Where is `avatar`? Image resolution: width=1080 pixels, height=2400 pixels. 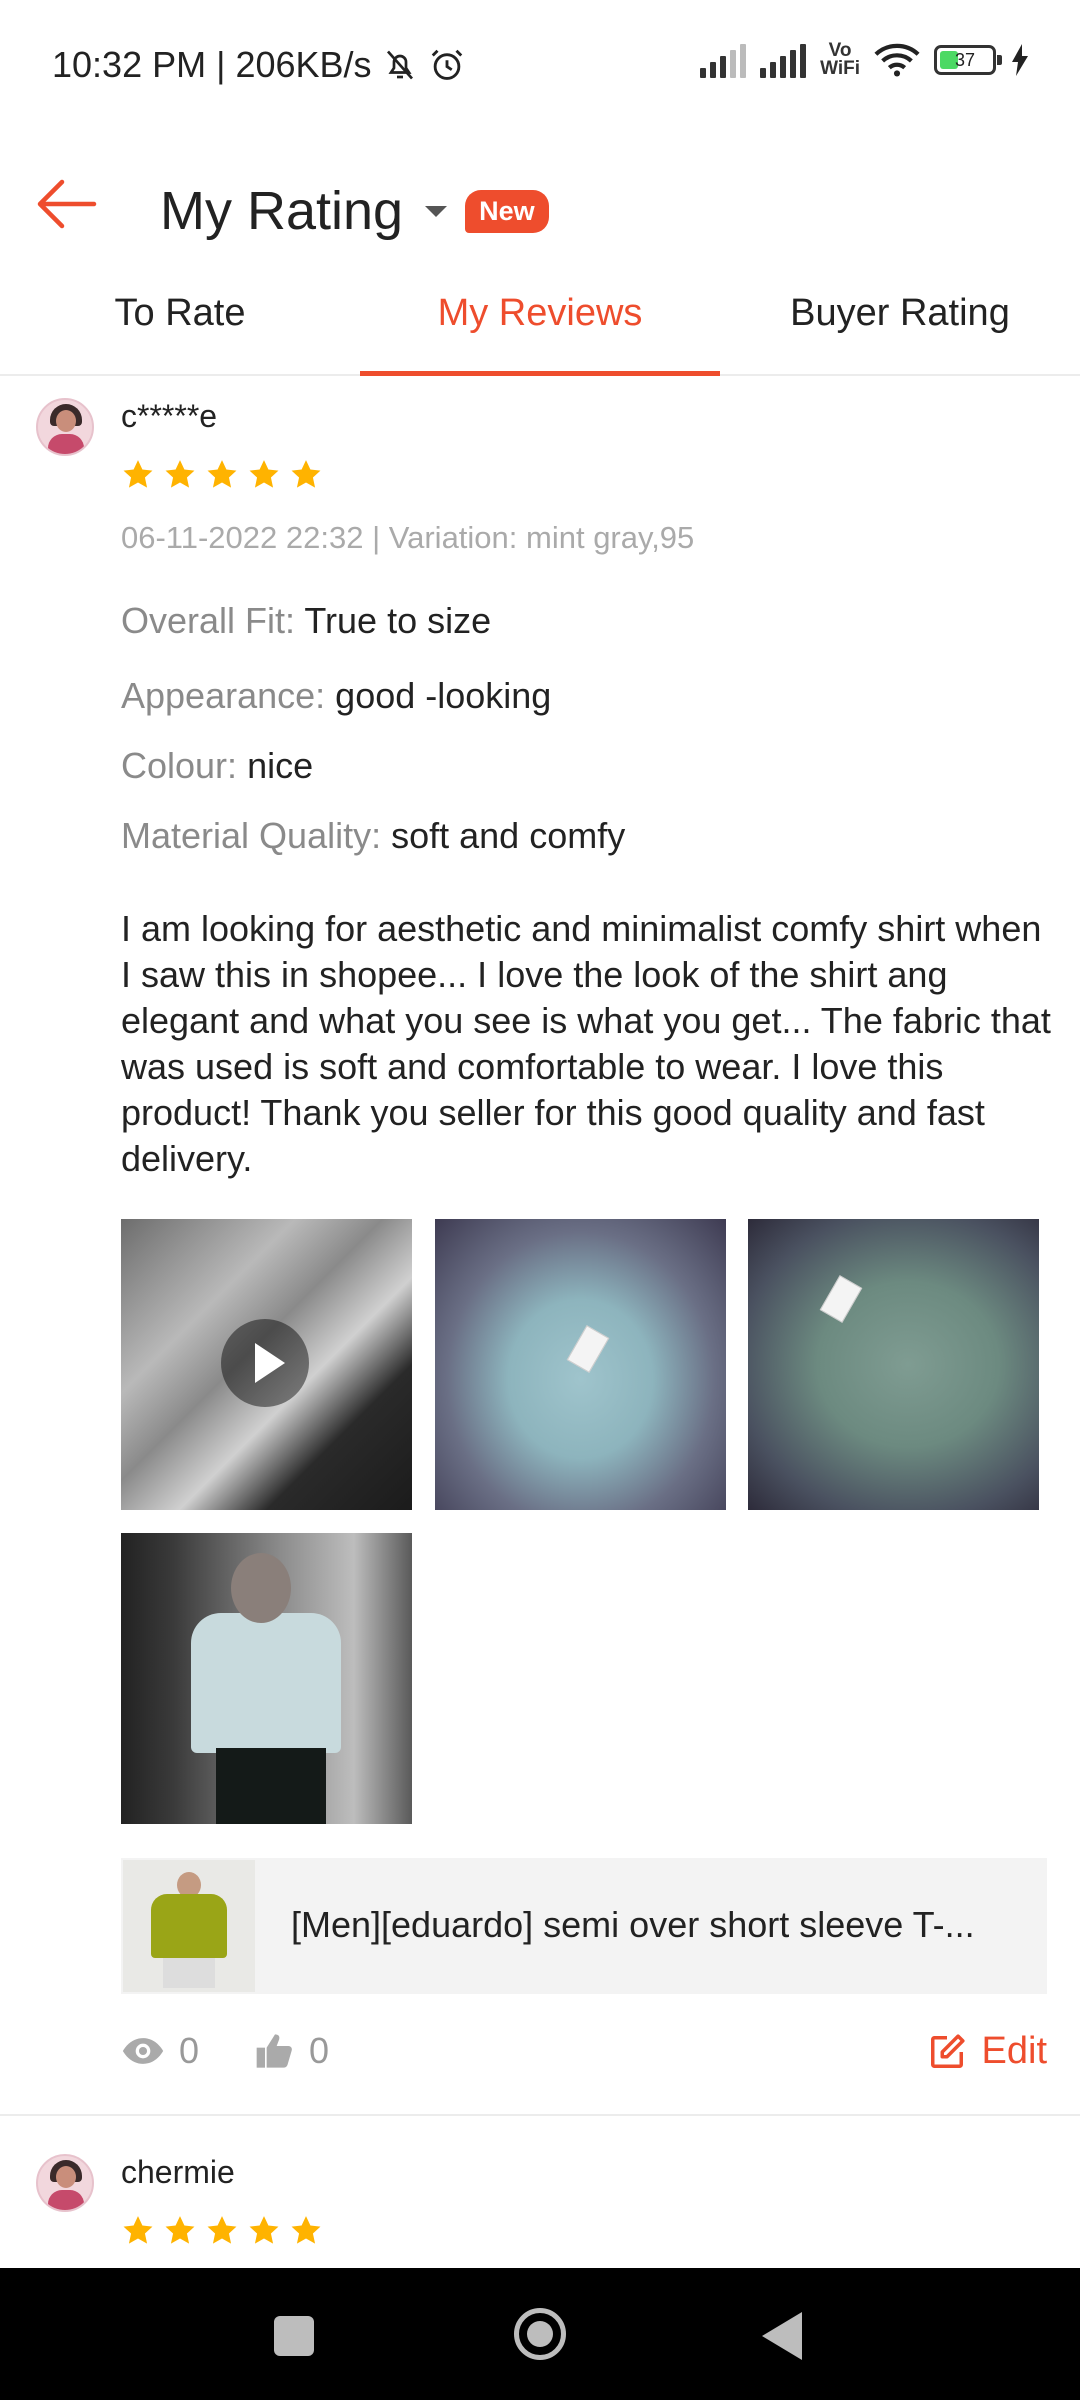 avatar is located at coordinates (65, 2183).